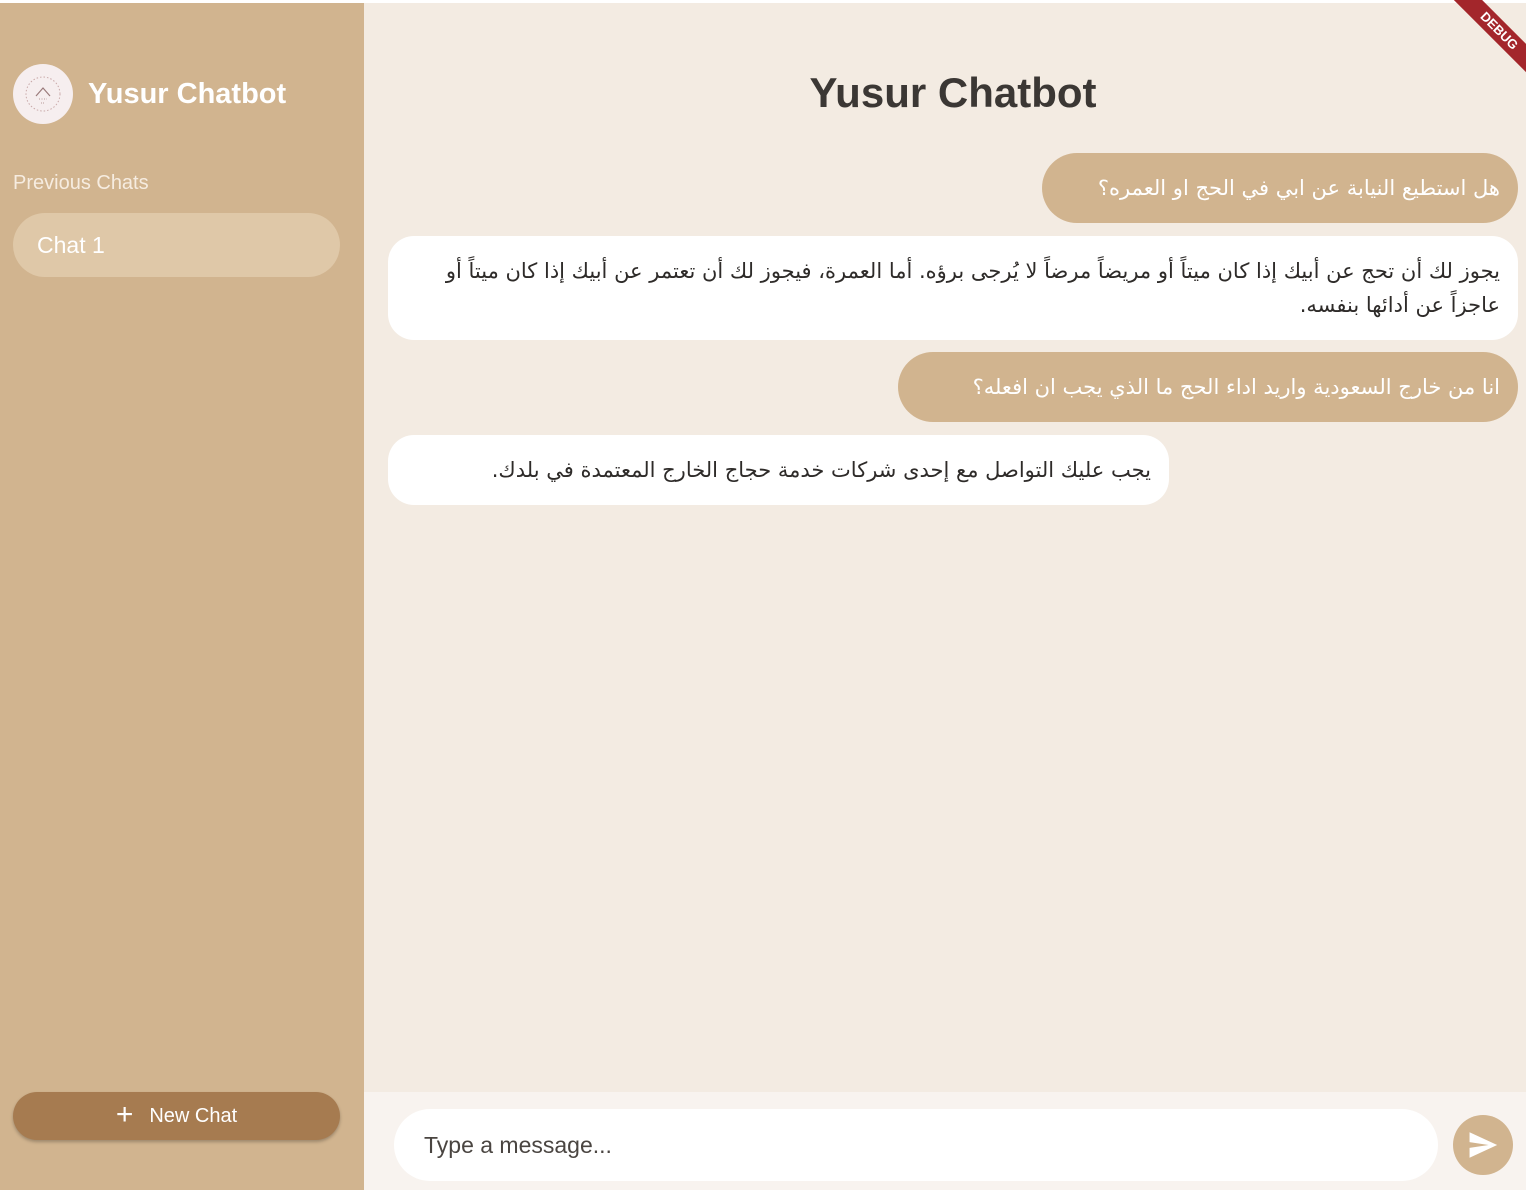 The width and height of the screenshot is (1526, 1190). I want to click on yusur-logo-icon, so click(43, 94).